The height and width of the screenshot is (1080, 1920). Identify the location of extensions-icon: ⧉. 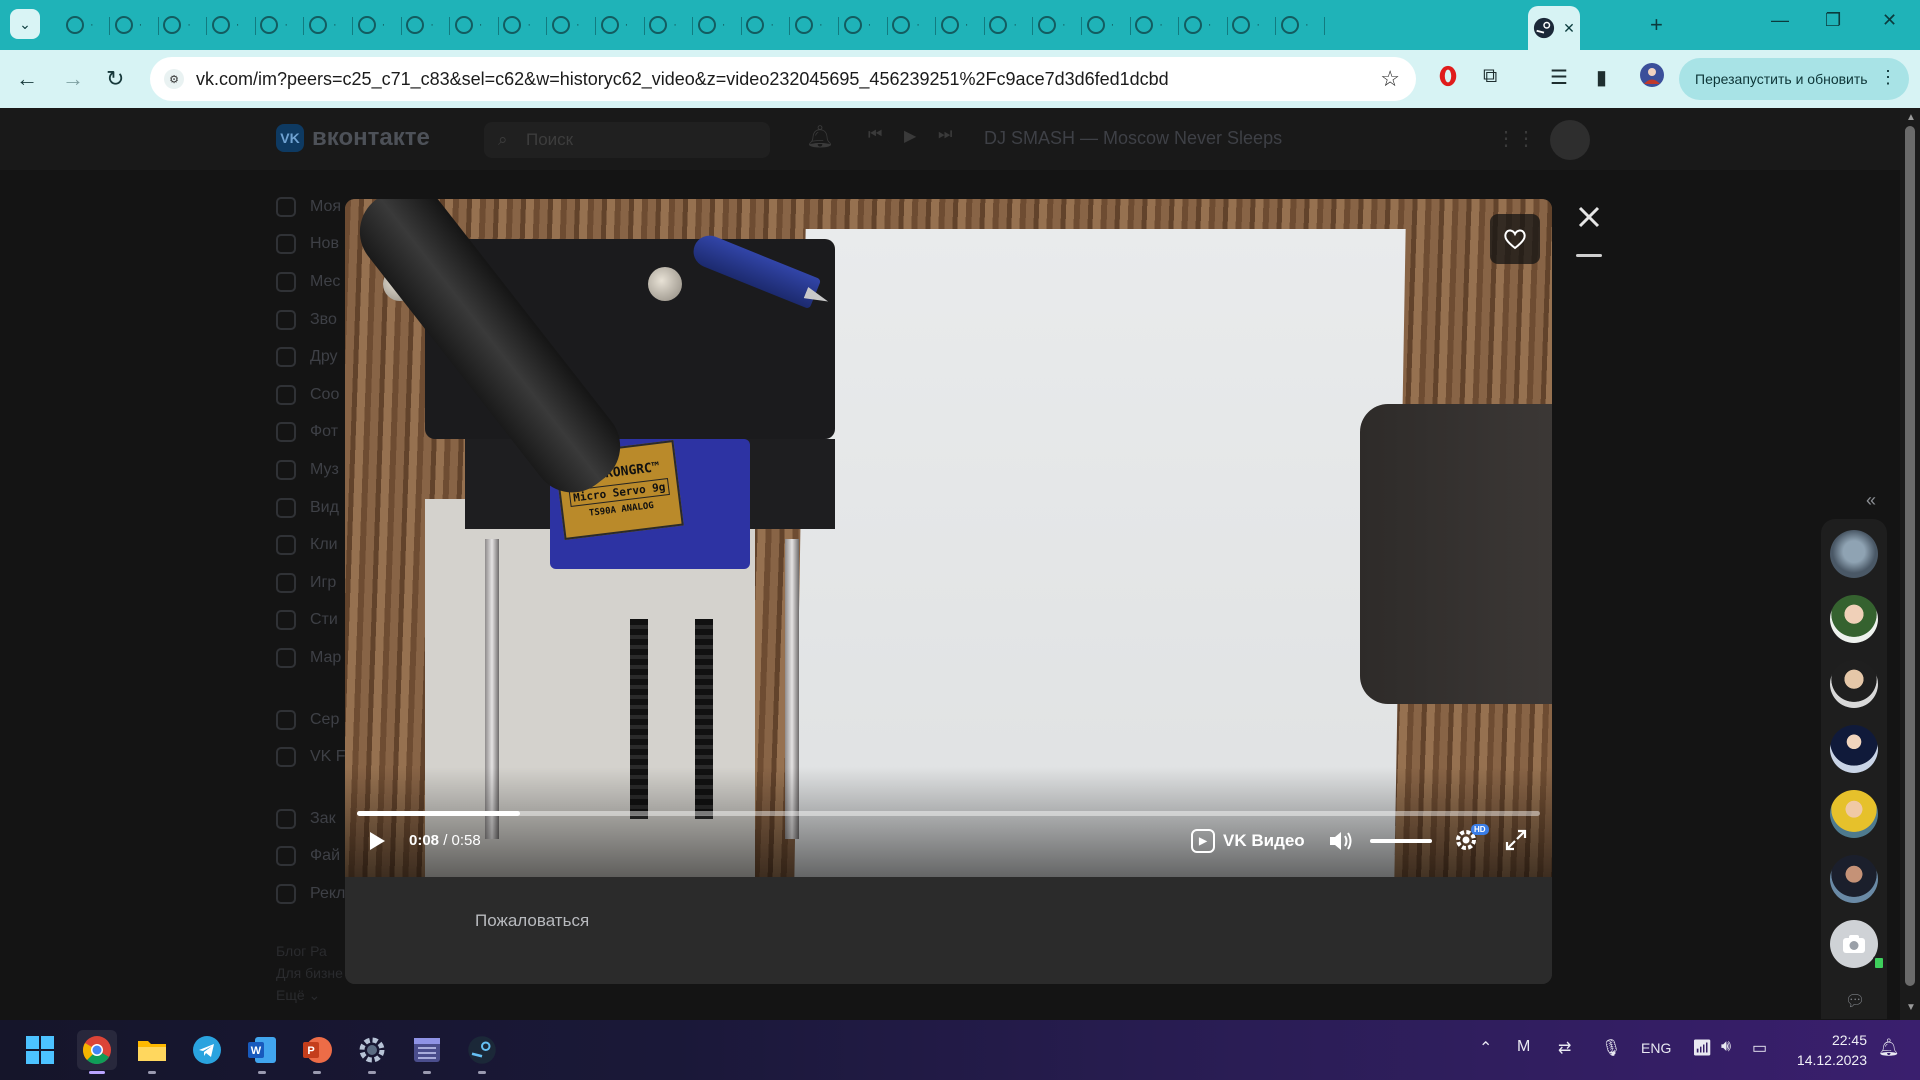
(1490, 76).